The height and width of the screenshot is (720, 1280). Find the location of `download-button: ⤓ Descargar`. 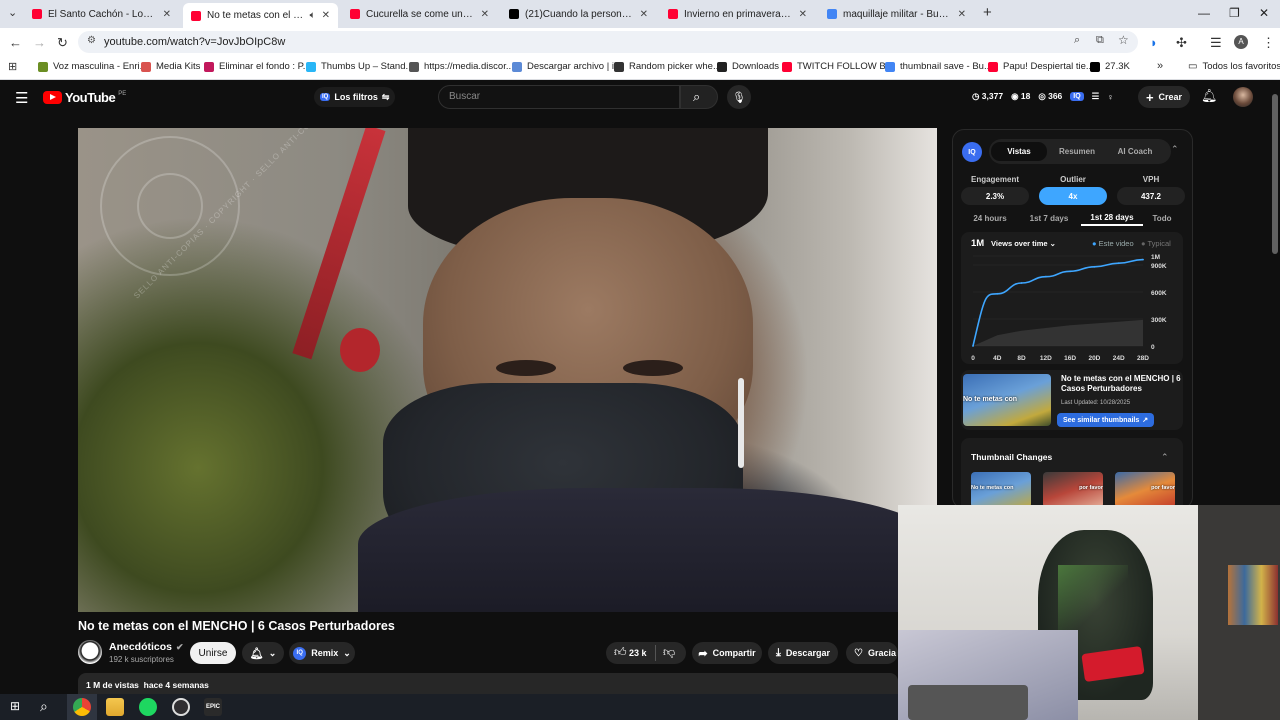

download-button: ⤓ Descargar is located at coordinates (803, 653).